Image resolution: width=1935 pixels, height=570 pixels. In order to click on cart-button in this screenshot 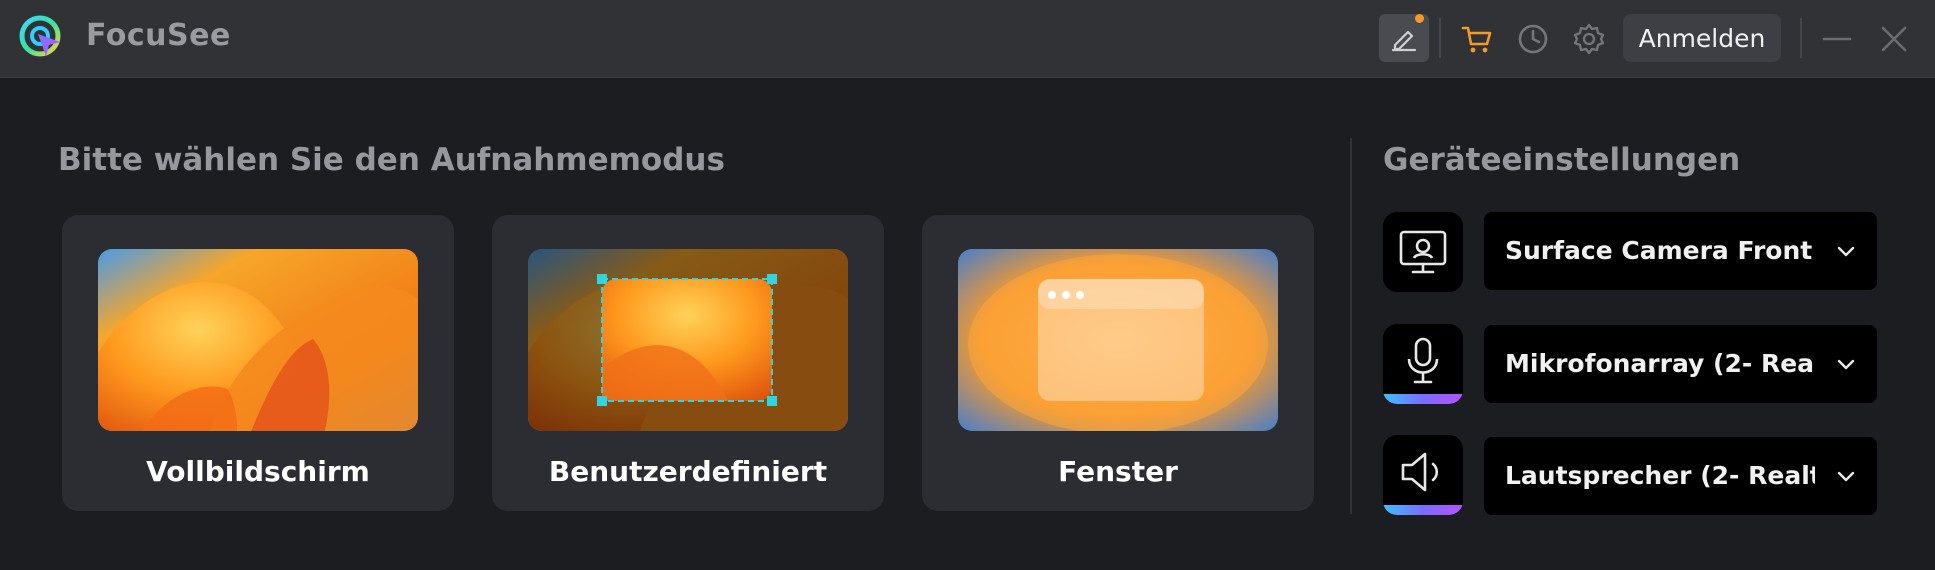, I will do `click(1477, 39)`.